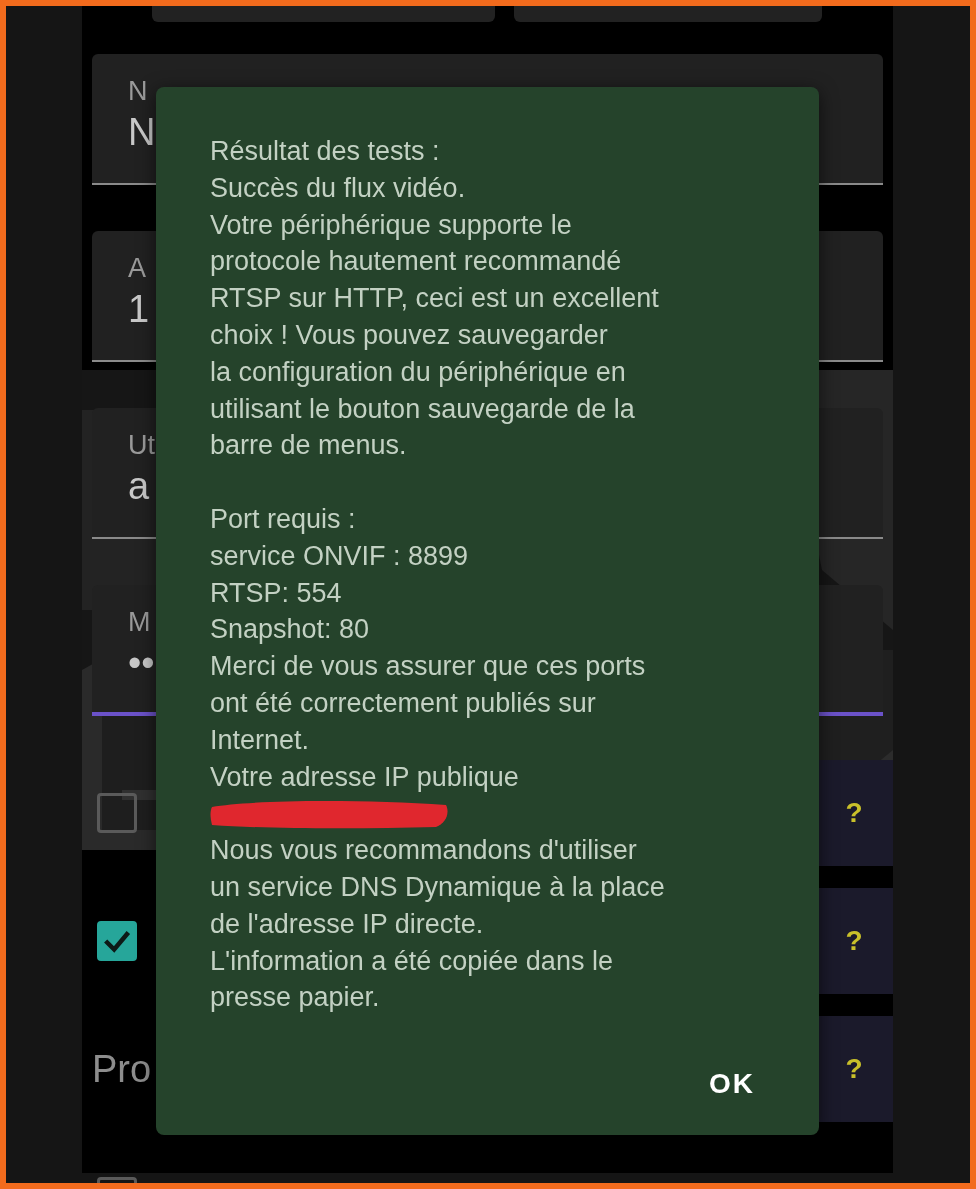 This screenshot has height=1189, width=976. I want to click on ok-button: OK, so click(732, 1084).